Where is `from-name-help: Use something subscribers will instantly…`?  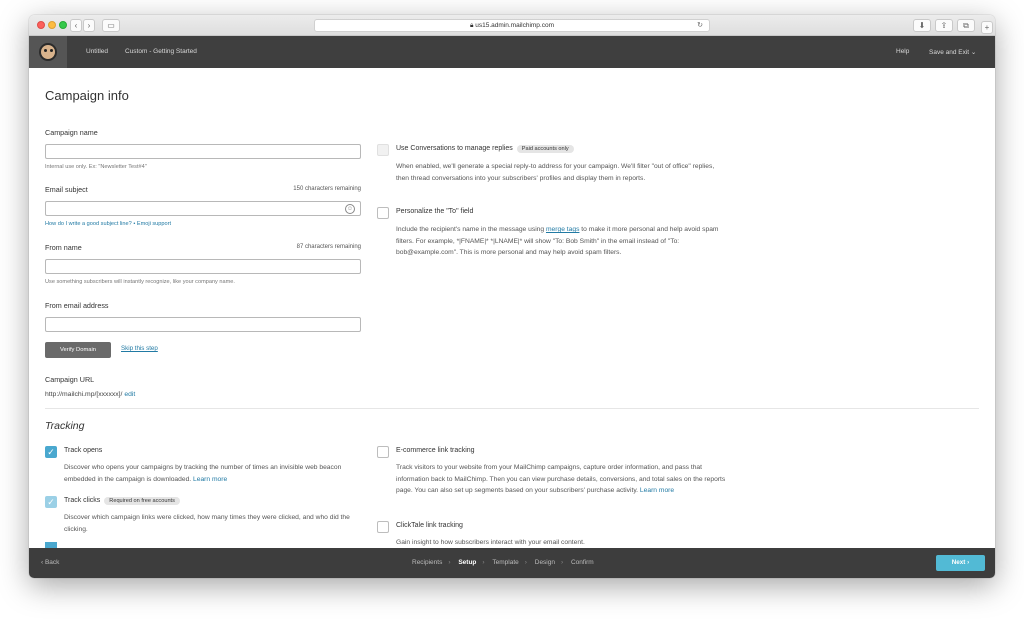
from-name-help: Use something subscribers will instantly… is located at coordinates (140, 282).